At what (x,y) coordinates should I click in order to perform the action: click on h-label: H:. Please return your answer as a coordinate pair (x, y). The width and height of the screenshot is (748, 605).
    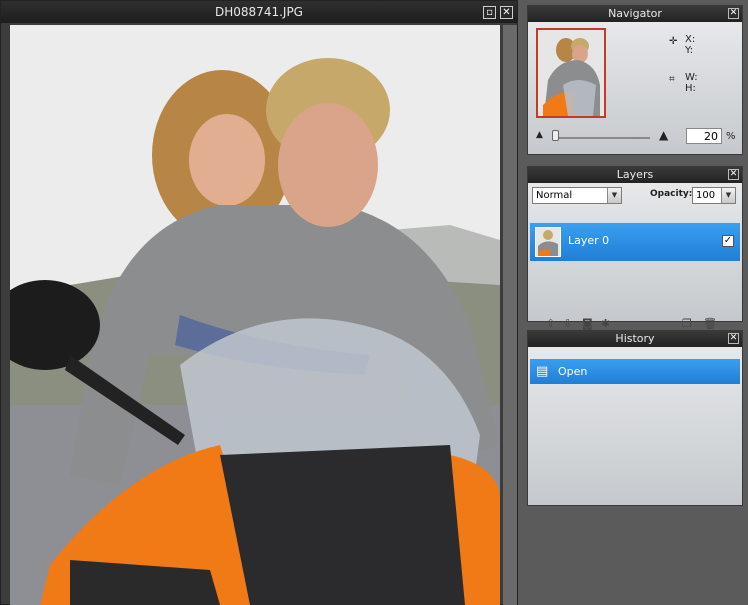
    Looking at the image, I should click on (690, 88).